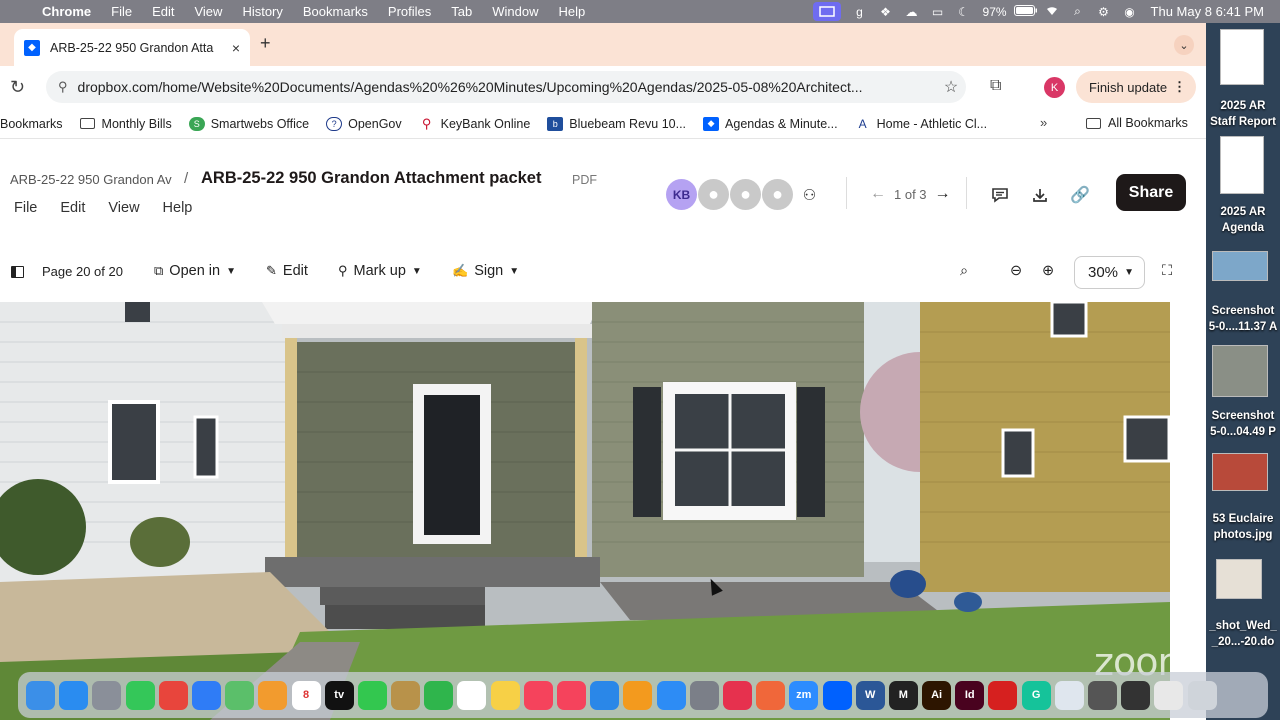 The width and height of the screenshot is (1280, 720). Describe the element at coordinates (878, 194) in the screenshot. I see `previous-arrow-icon: ←` at that location.